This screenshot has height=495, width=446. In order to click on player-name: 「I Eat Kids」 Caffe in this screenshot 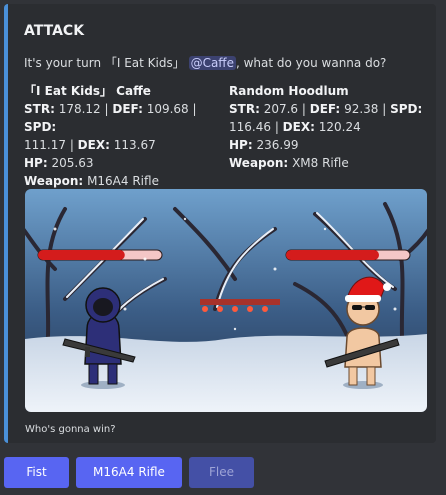, I will do `click(87, 91)`.